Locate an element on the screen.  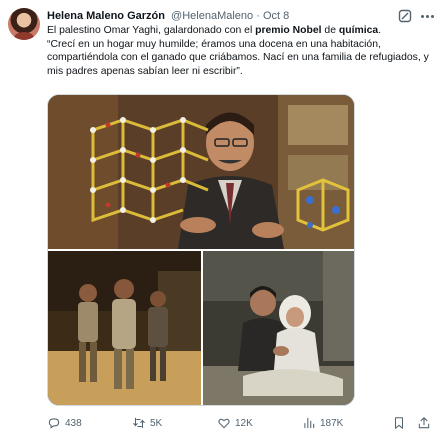
tweet-actions: 438 5K 12K 187K is located at coordinates (242, 423).